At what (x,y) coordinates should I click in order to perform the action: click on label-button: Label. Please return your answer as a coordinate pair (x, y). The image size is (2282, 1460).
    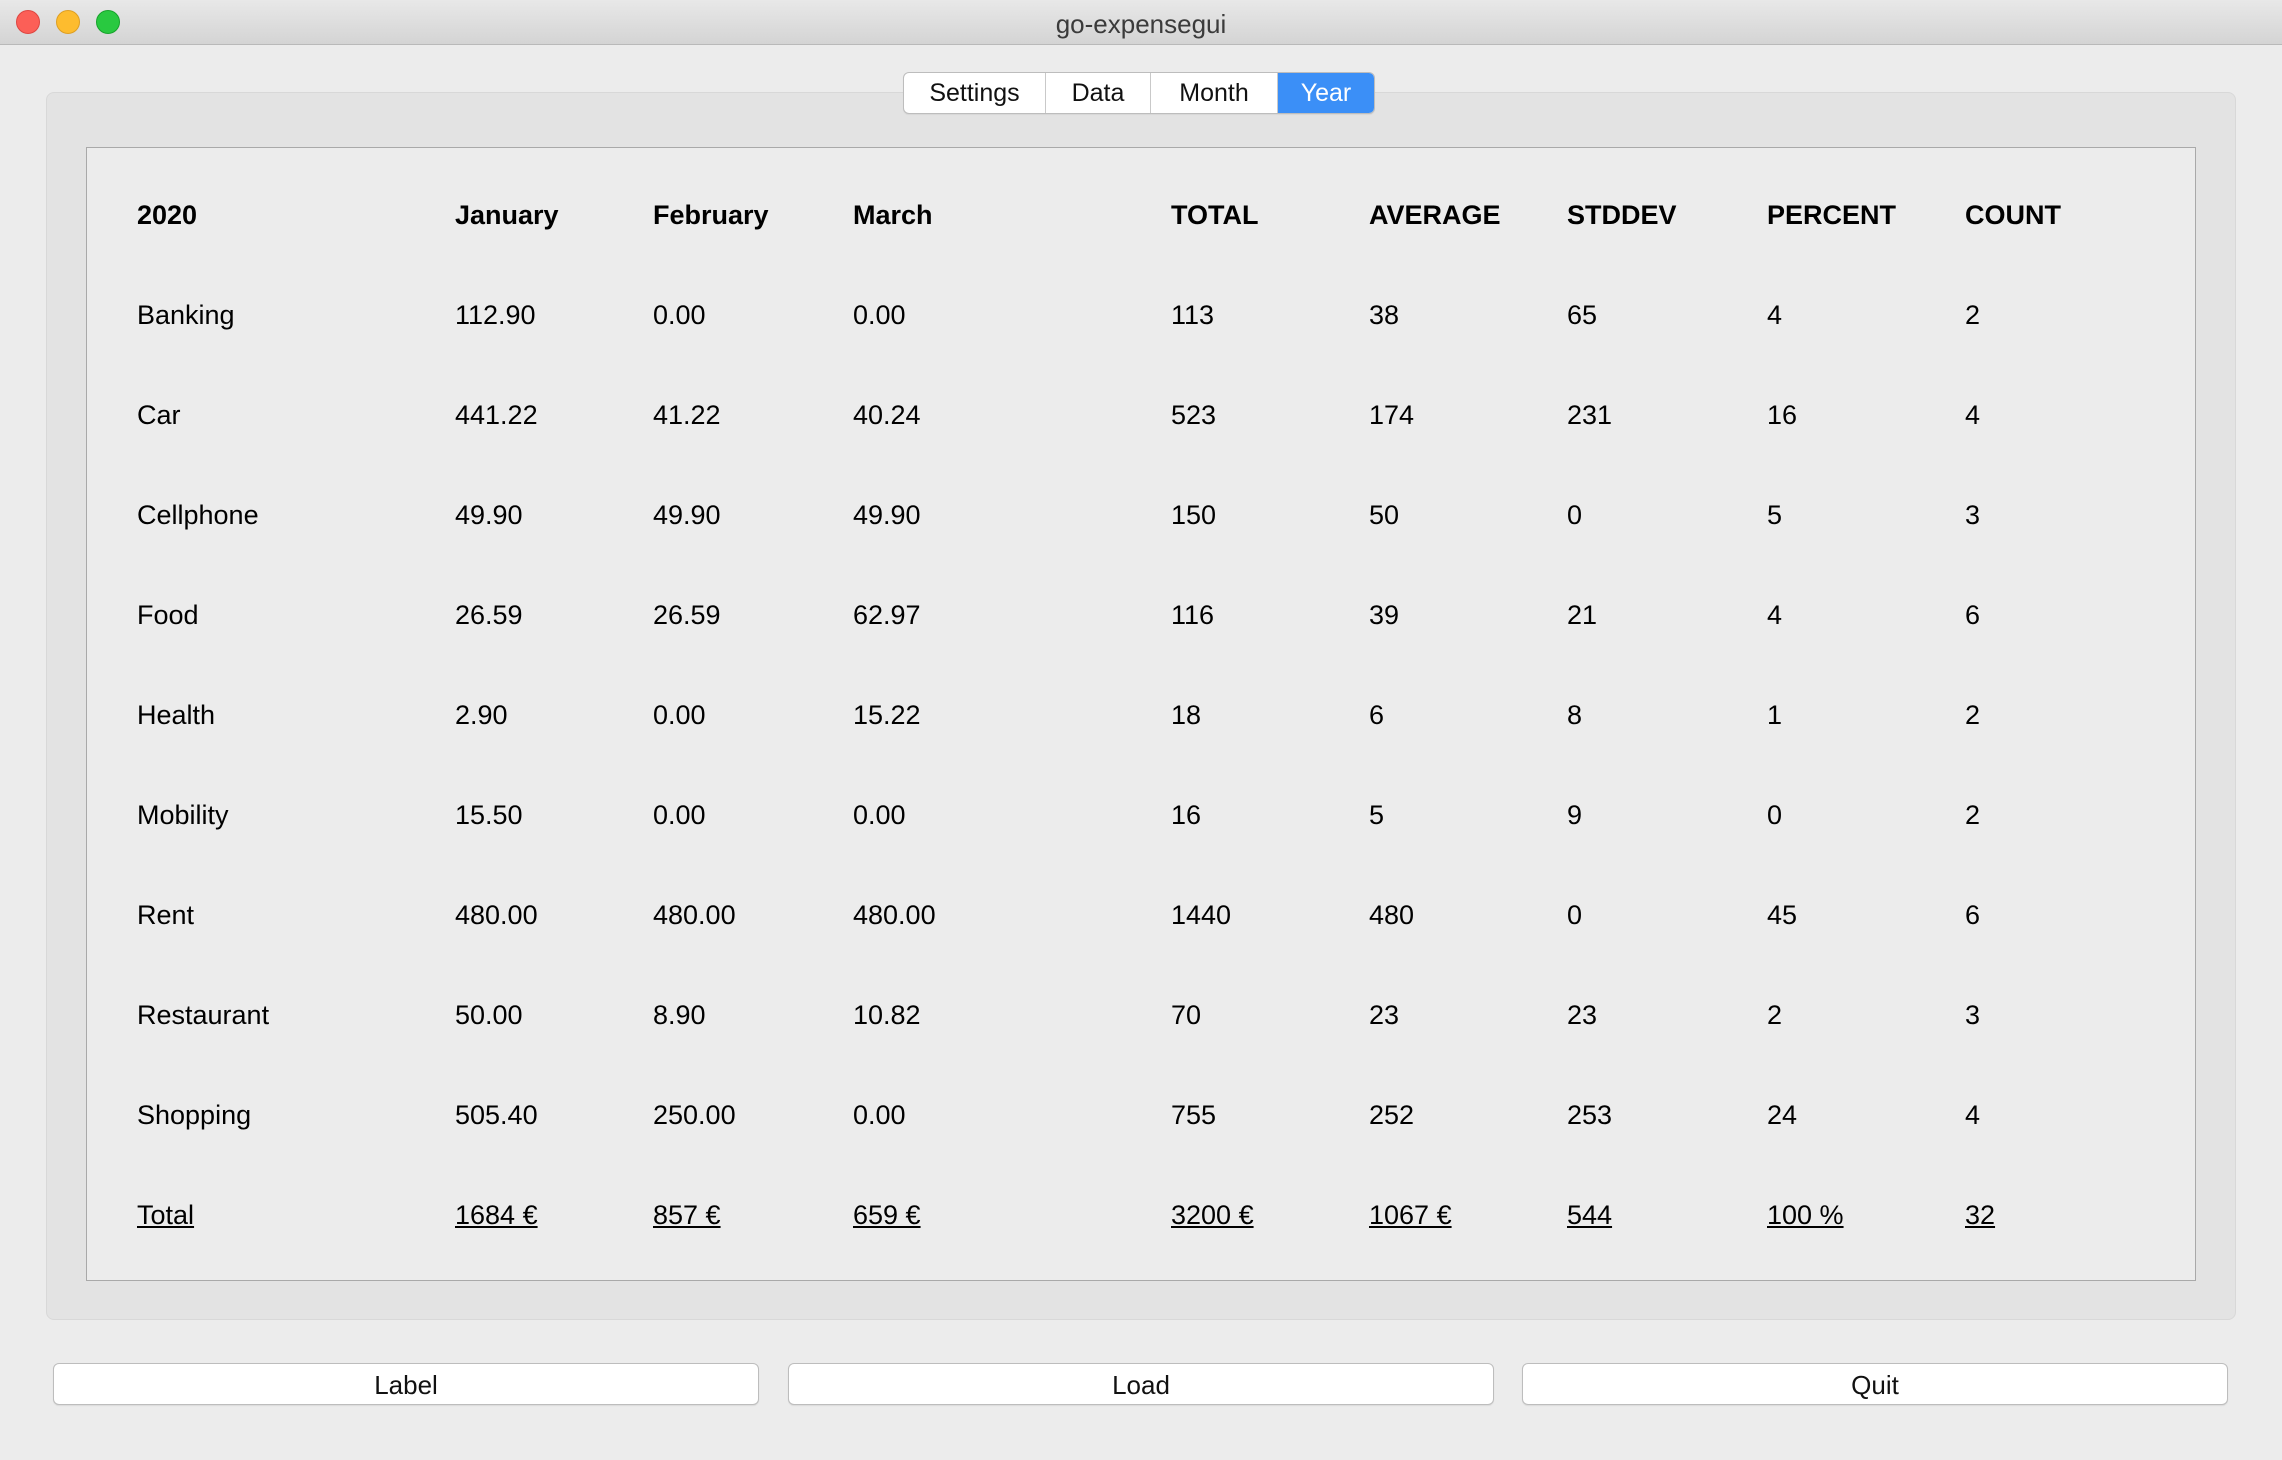
    Looking at the image, I should click on (406, 1384).